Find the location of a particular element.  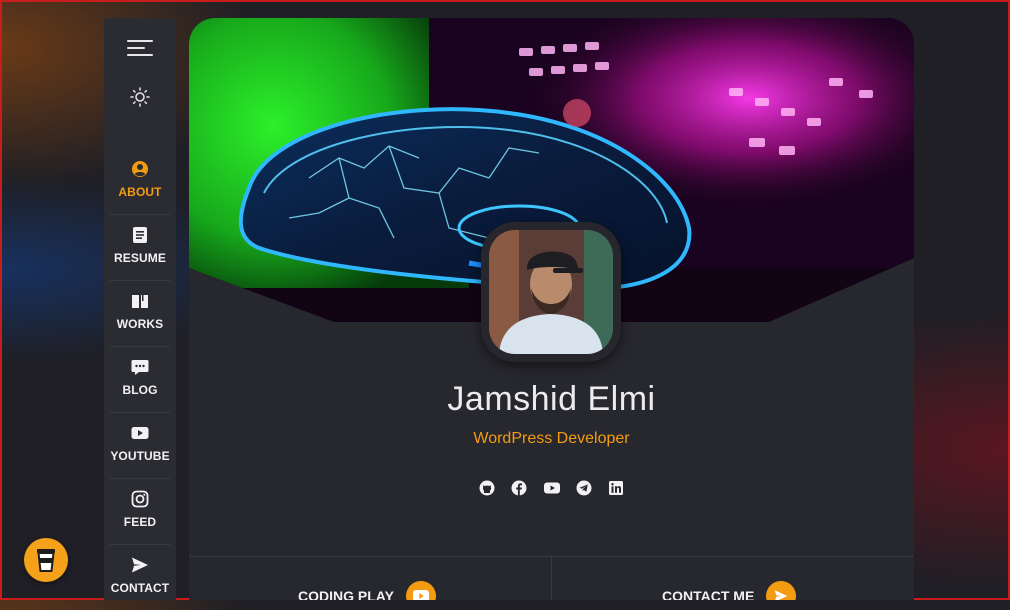

sidebar-item-label: RESUME is located at coordinates (140, 258).